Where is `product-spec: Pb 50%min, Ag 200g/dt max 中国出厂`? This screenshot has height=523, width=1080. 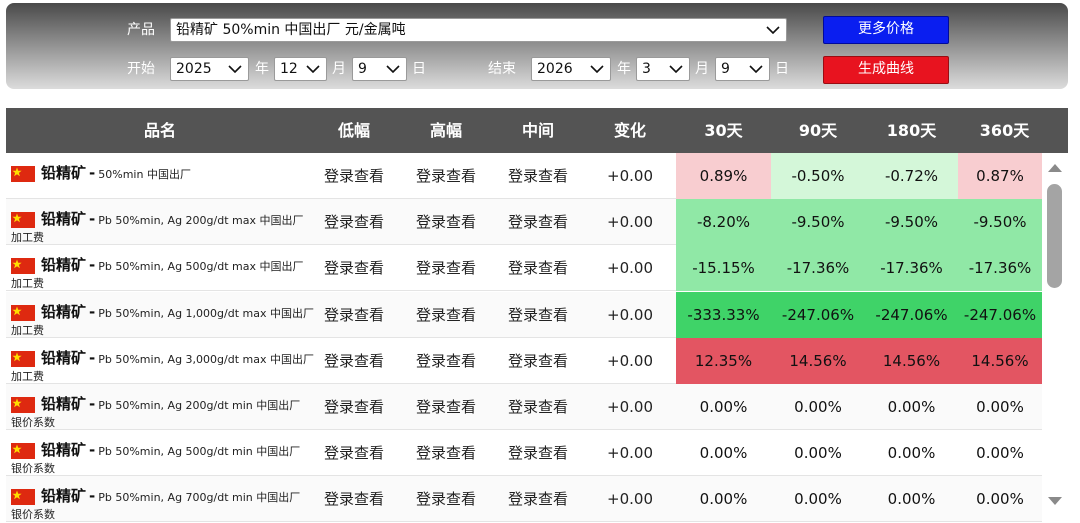 product-spec: Pb 50%min, Ag 200g/dt max 中国出厂 is located at coordinates (201, 221).